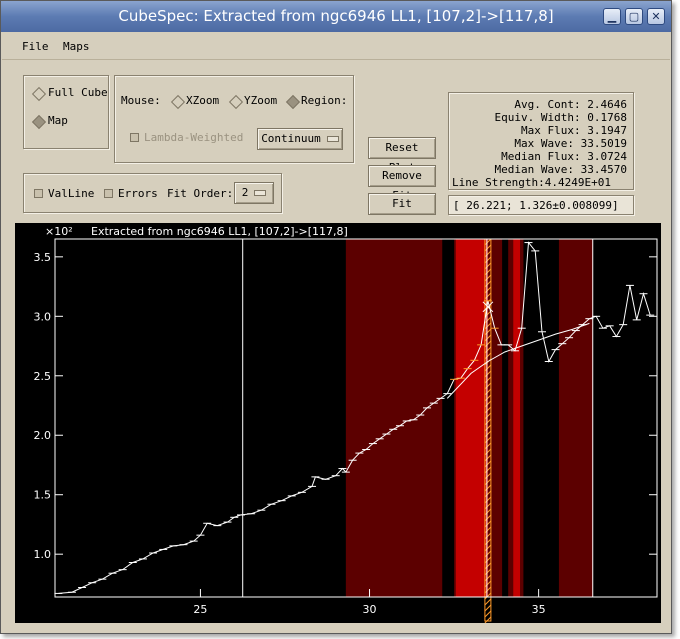 The height and width of the screenshot is (639, 680). I want to click on full-cube-radio, so click(39, 94).